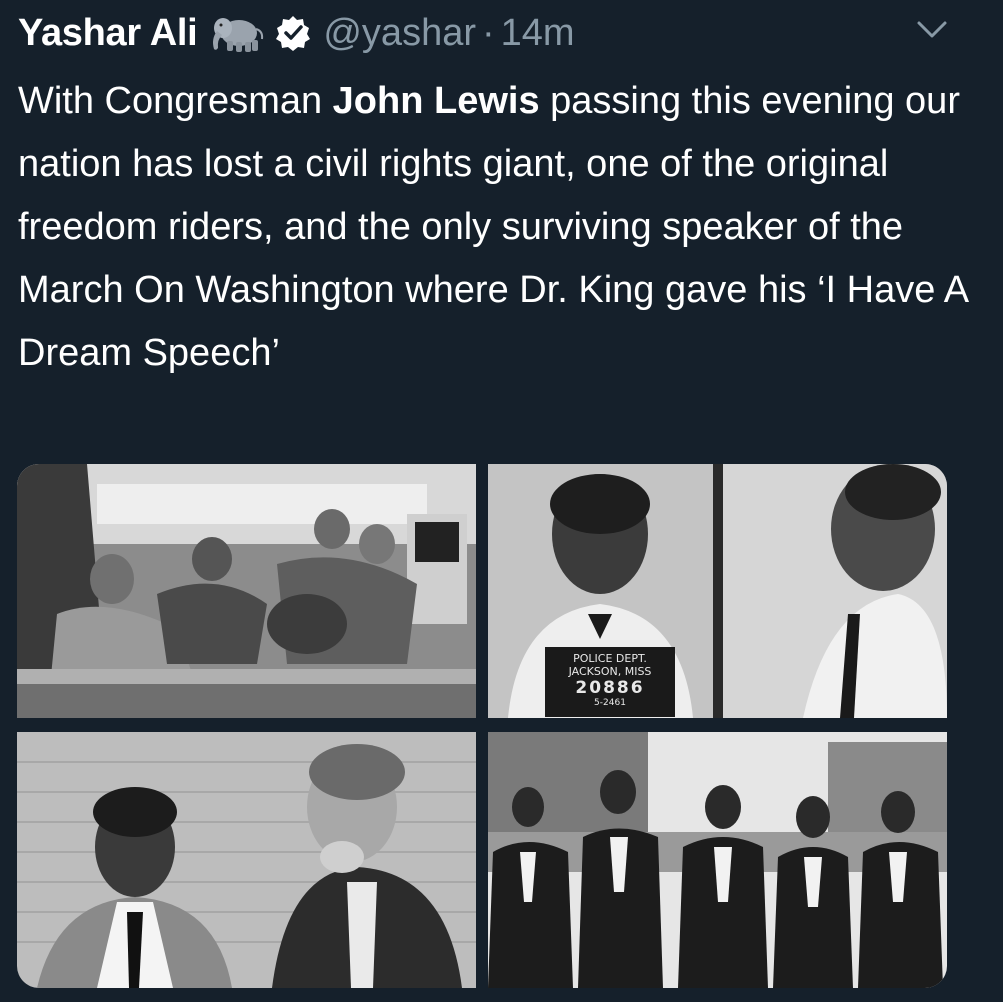 Image resolution: width=1003 pixels, height=1002 pixels. What do you see at coordinates (932, 30) in the screenshot?
I see `chevron-down-icon` at bounding box center [932, 30].